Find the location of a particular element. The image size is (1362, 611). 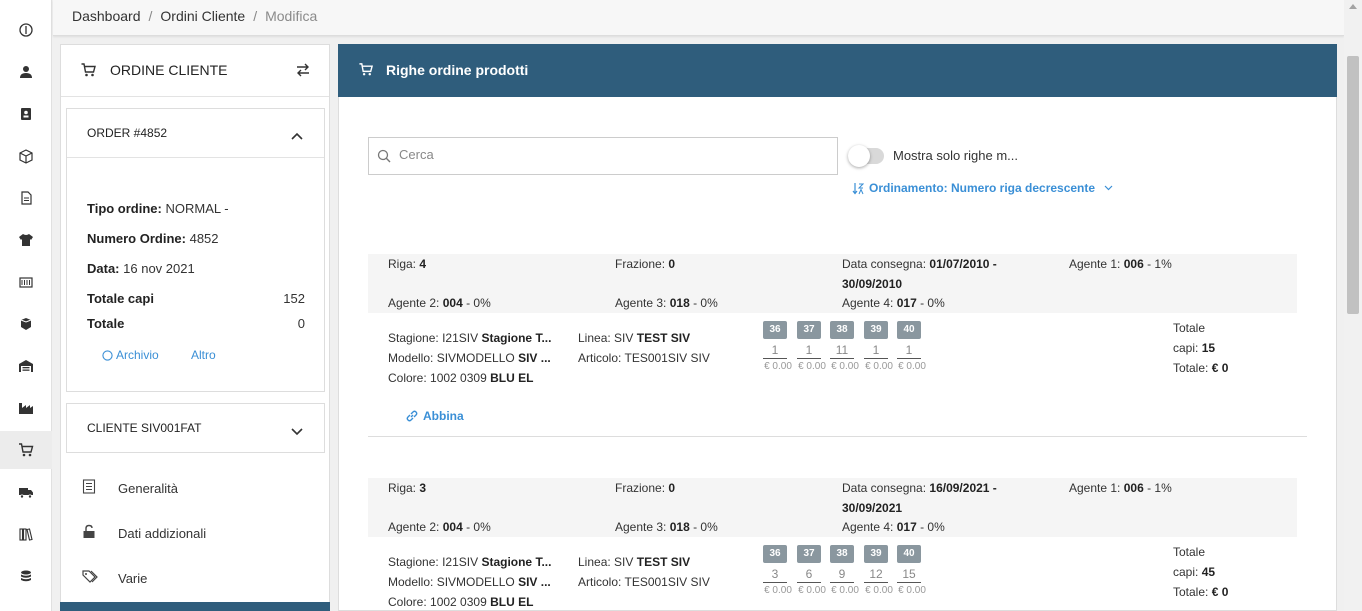

line-total-pieces: capi: 15 is located at coordinates (1194, 348).